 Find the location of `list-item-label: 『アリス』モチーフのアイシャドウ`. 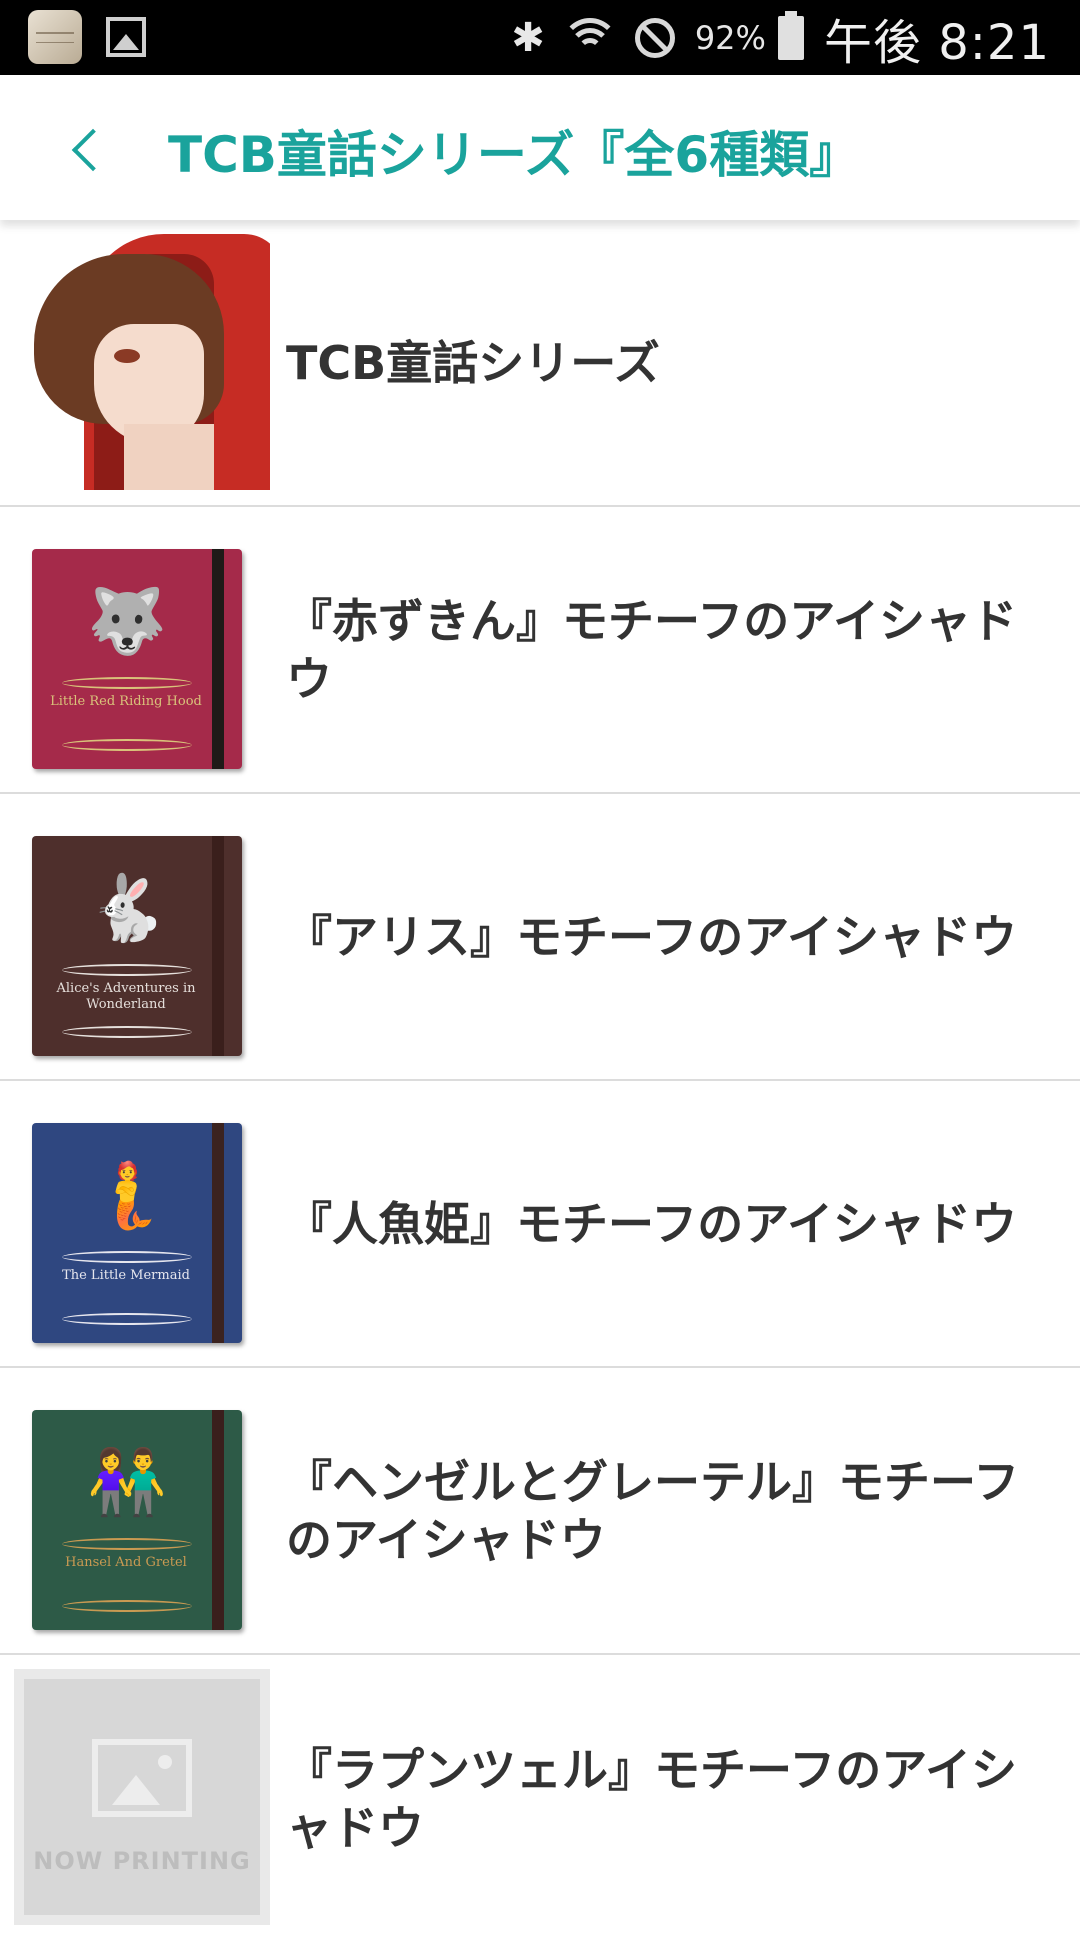

list-item-label: 『アリス』モチーフのアイシャドウ is located at coordinates (651, 936).